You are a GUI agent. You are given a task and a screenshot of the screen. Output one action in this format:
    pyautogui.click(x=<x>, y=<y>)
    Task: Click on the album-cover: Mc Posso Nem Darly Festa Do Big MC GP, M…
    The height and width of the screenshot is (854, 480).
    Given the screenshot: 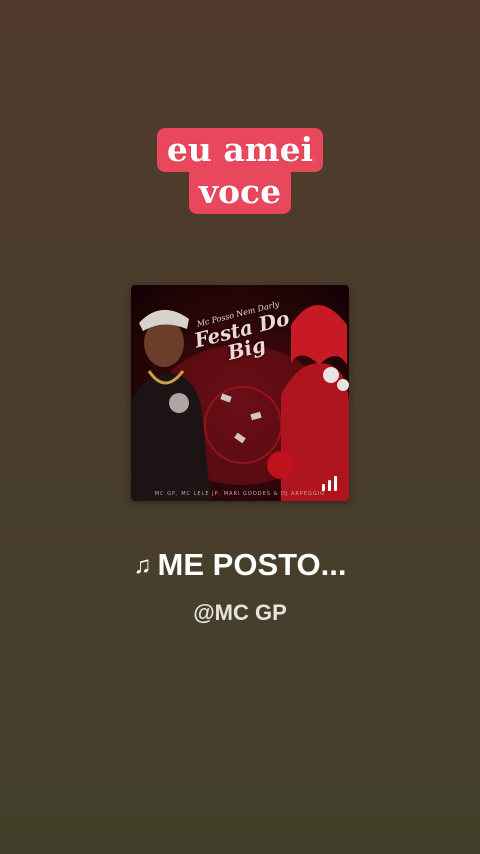 What is the action you would take?
    pyautogui.click(x=240, y=393)
    